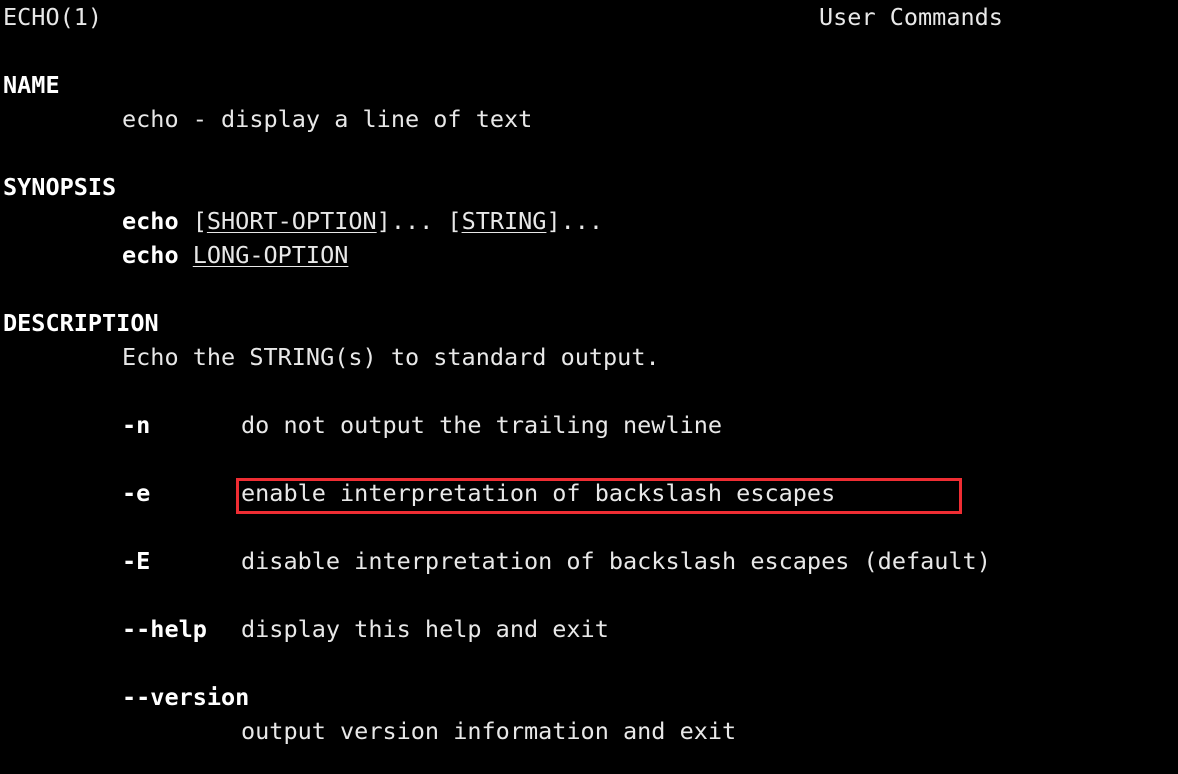 The height and width of the screenshot is (774, 1178). What do you see at coordinates (270, 255) in the screenshot?
I see `synopsis-arg-long-option: LONG-OPTION` at bounding box center [270, 255].